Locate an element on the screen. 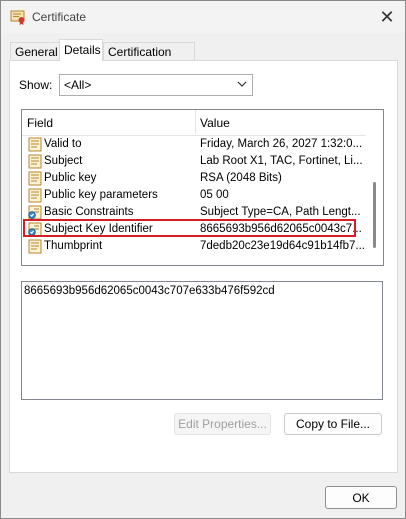 This screenshot has width=406, height=519. tab-certification-path: Certification Path is located at coordinates (149, 59).